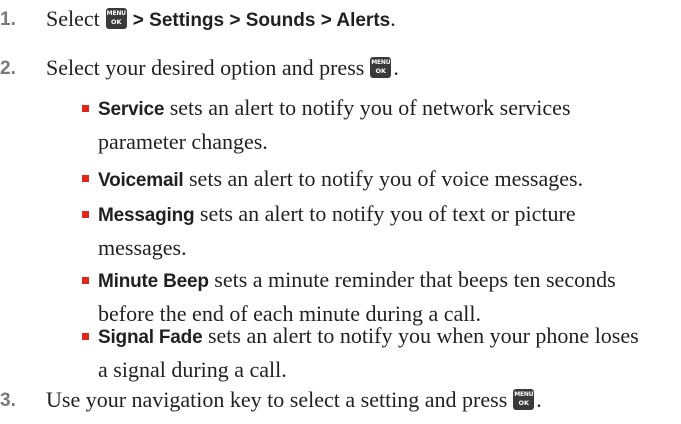  I want to click on step-number: 2., so click(8, 68).